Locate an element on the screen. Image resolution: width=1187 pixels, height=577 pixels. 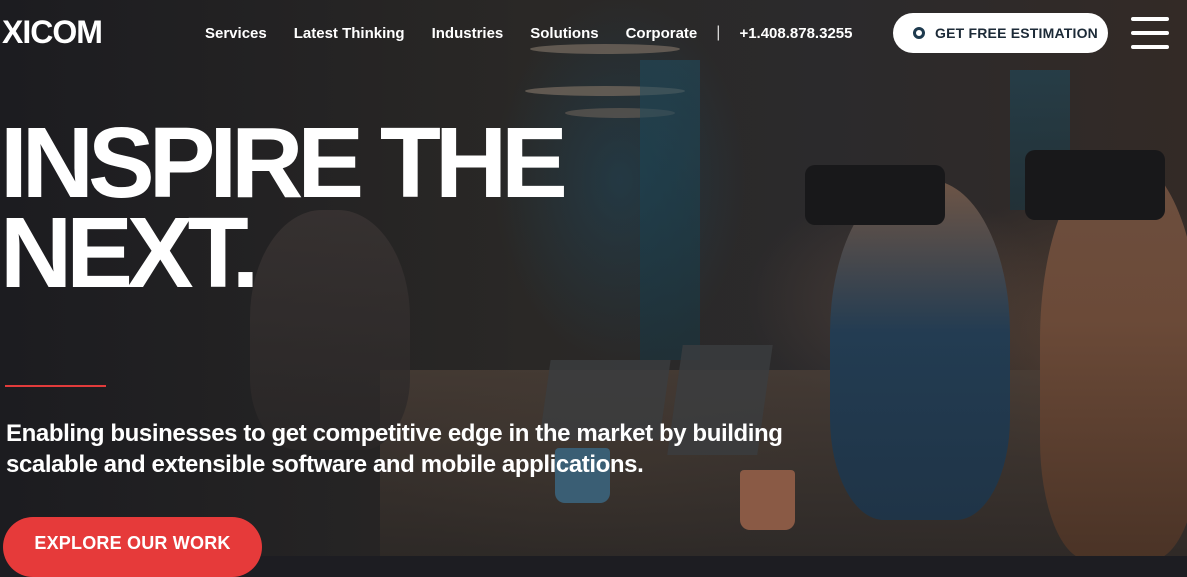
nav-item-corporate: Corporate is located at coordinates (662, 33).